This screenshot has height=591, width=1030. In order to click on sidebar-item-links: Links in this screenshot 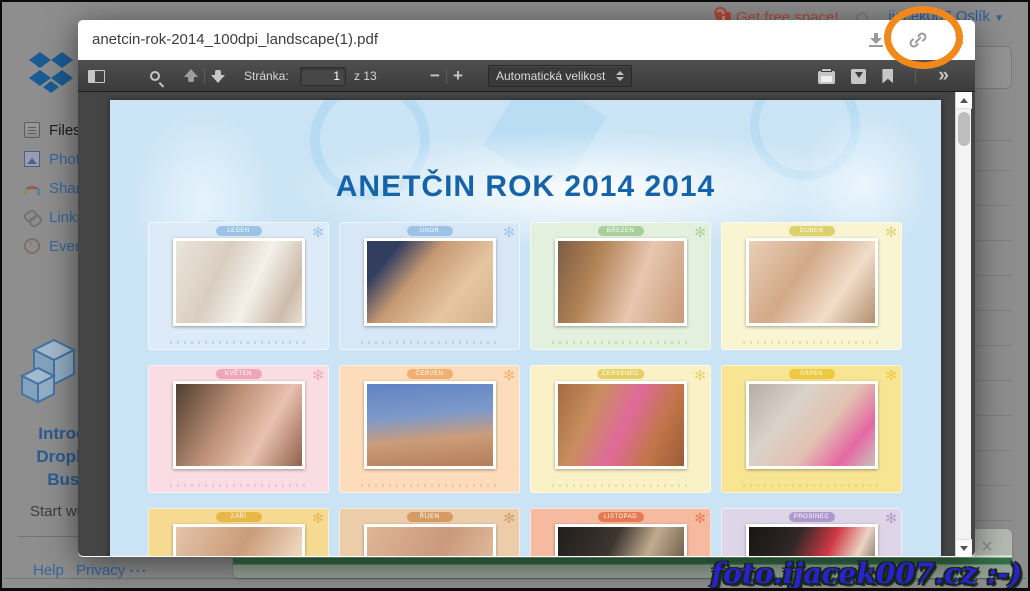, I will do `click(54, 217)`.